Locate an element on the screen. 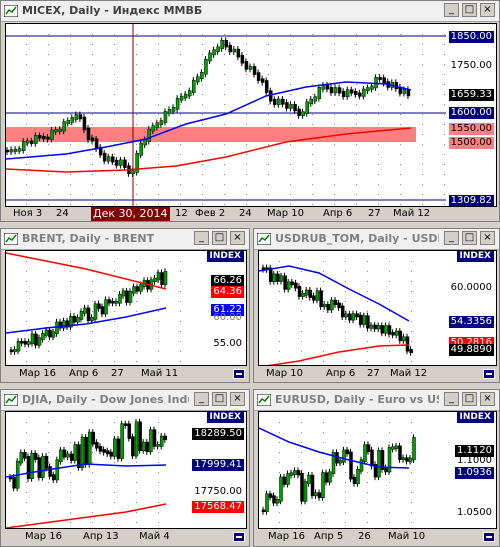 Image resolution: width=500 pixels, height=547 pixels. price-label: 17750.00 is located at coordinates (218, 491).